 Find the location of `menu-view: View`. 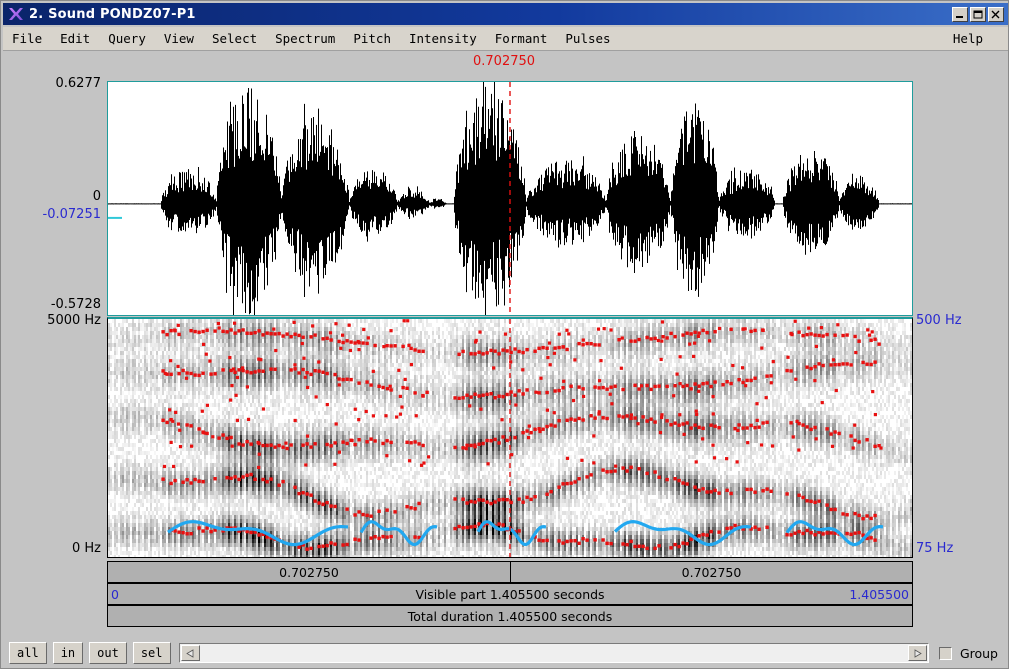

menu-view: View is located at coordinates (179, 38).